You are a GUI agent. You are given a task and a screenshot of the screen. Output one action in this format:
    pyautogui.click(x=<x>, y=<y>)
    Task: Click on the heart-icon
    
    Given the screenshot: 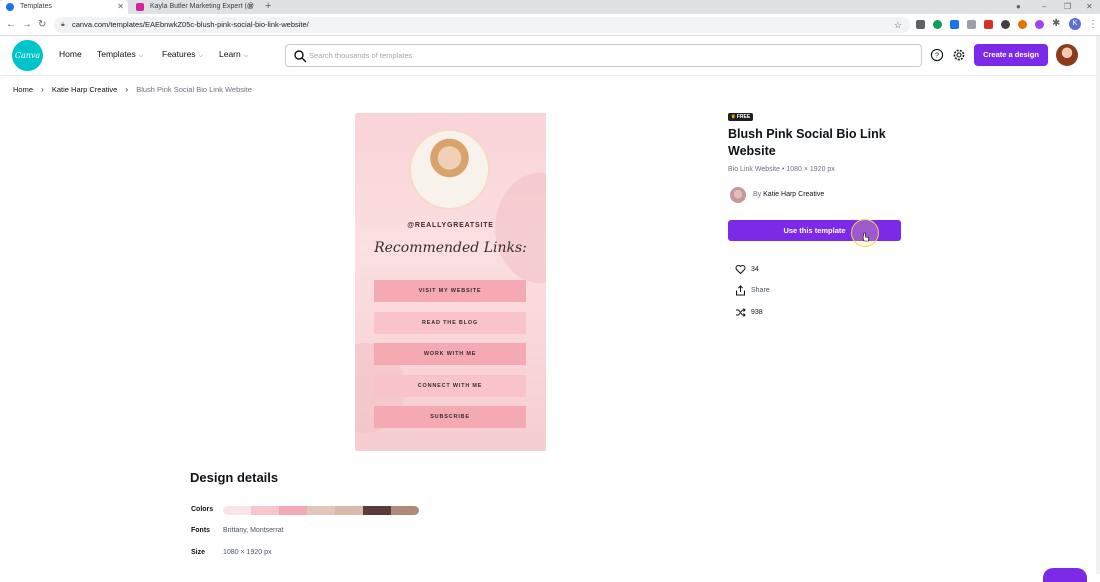 What is the action you would take?
    pyautogui.click(x=740, y=270)
    